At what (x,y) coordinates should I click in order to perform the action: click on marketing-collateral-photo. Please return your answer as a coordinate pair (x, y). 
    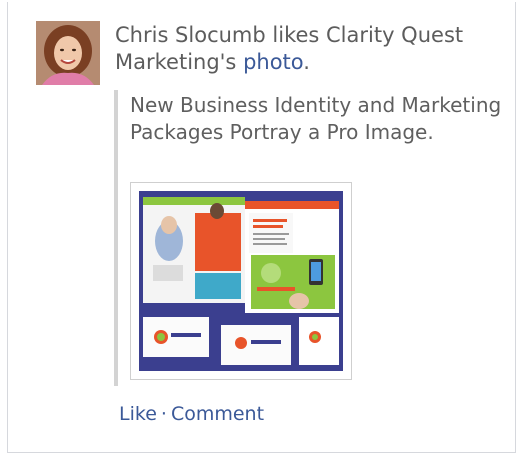
    Looking at the image, I should click on (241, 281).